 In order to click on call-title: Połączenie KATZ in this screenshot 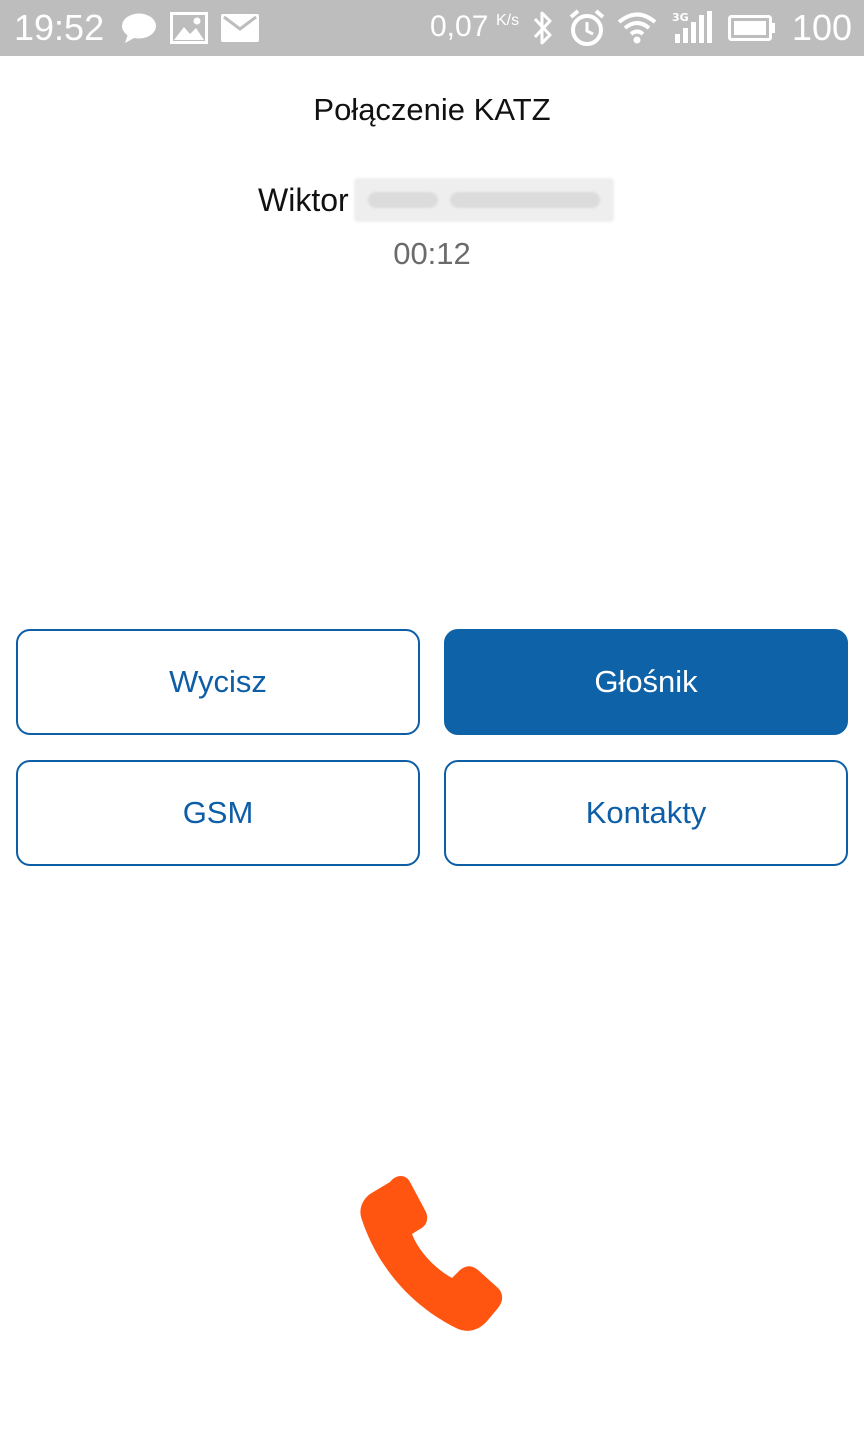, I will do `click(432, 109)`.